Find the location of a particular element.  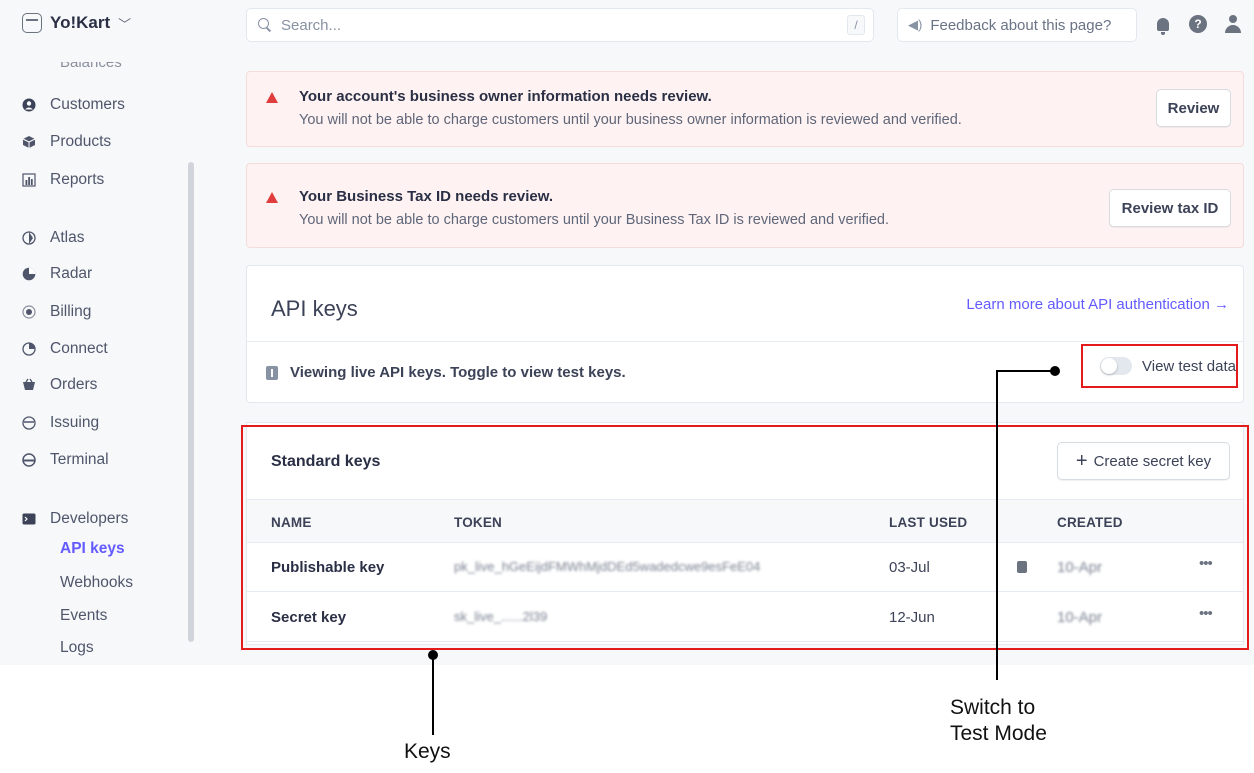

sidebar-item-terminal: Terminal is located at coordinates (65, 460).